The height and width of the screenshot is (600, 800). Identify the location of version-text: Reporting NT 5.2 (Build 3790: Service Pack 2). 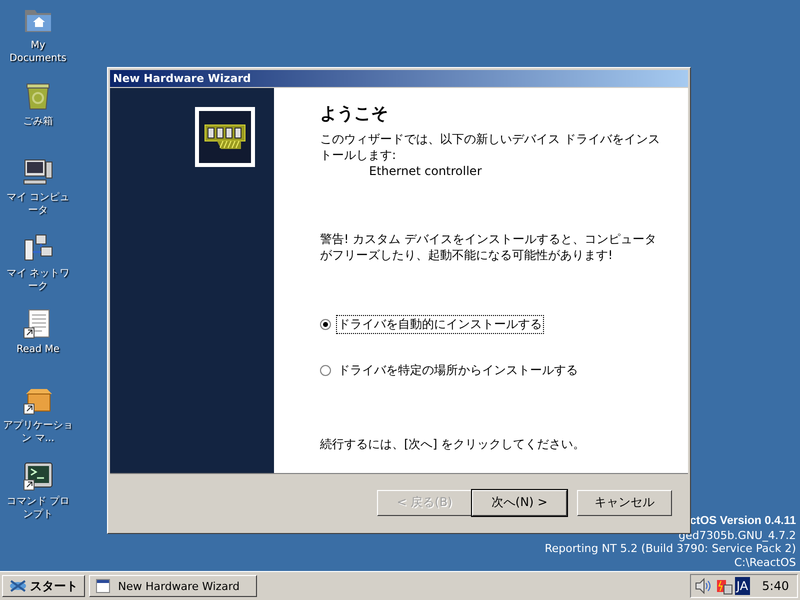
(670, 549).